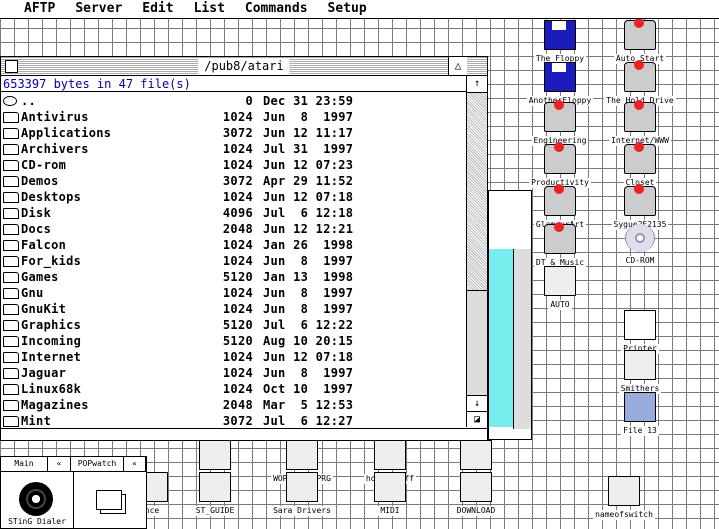 This screenshot has width=719, height=529. I want to click on file-name: Disk, so click(36, 213).